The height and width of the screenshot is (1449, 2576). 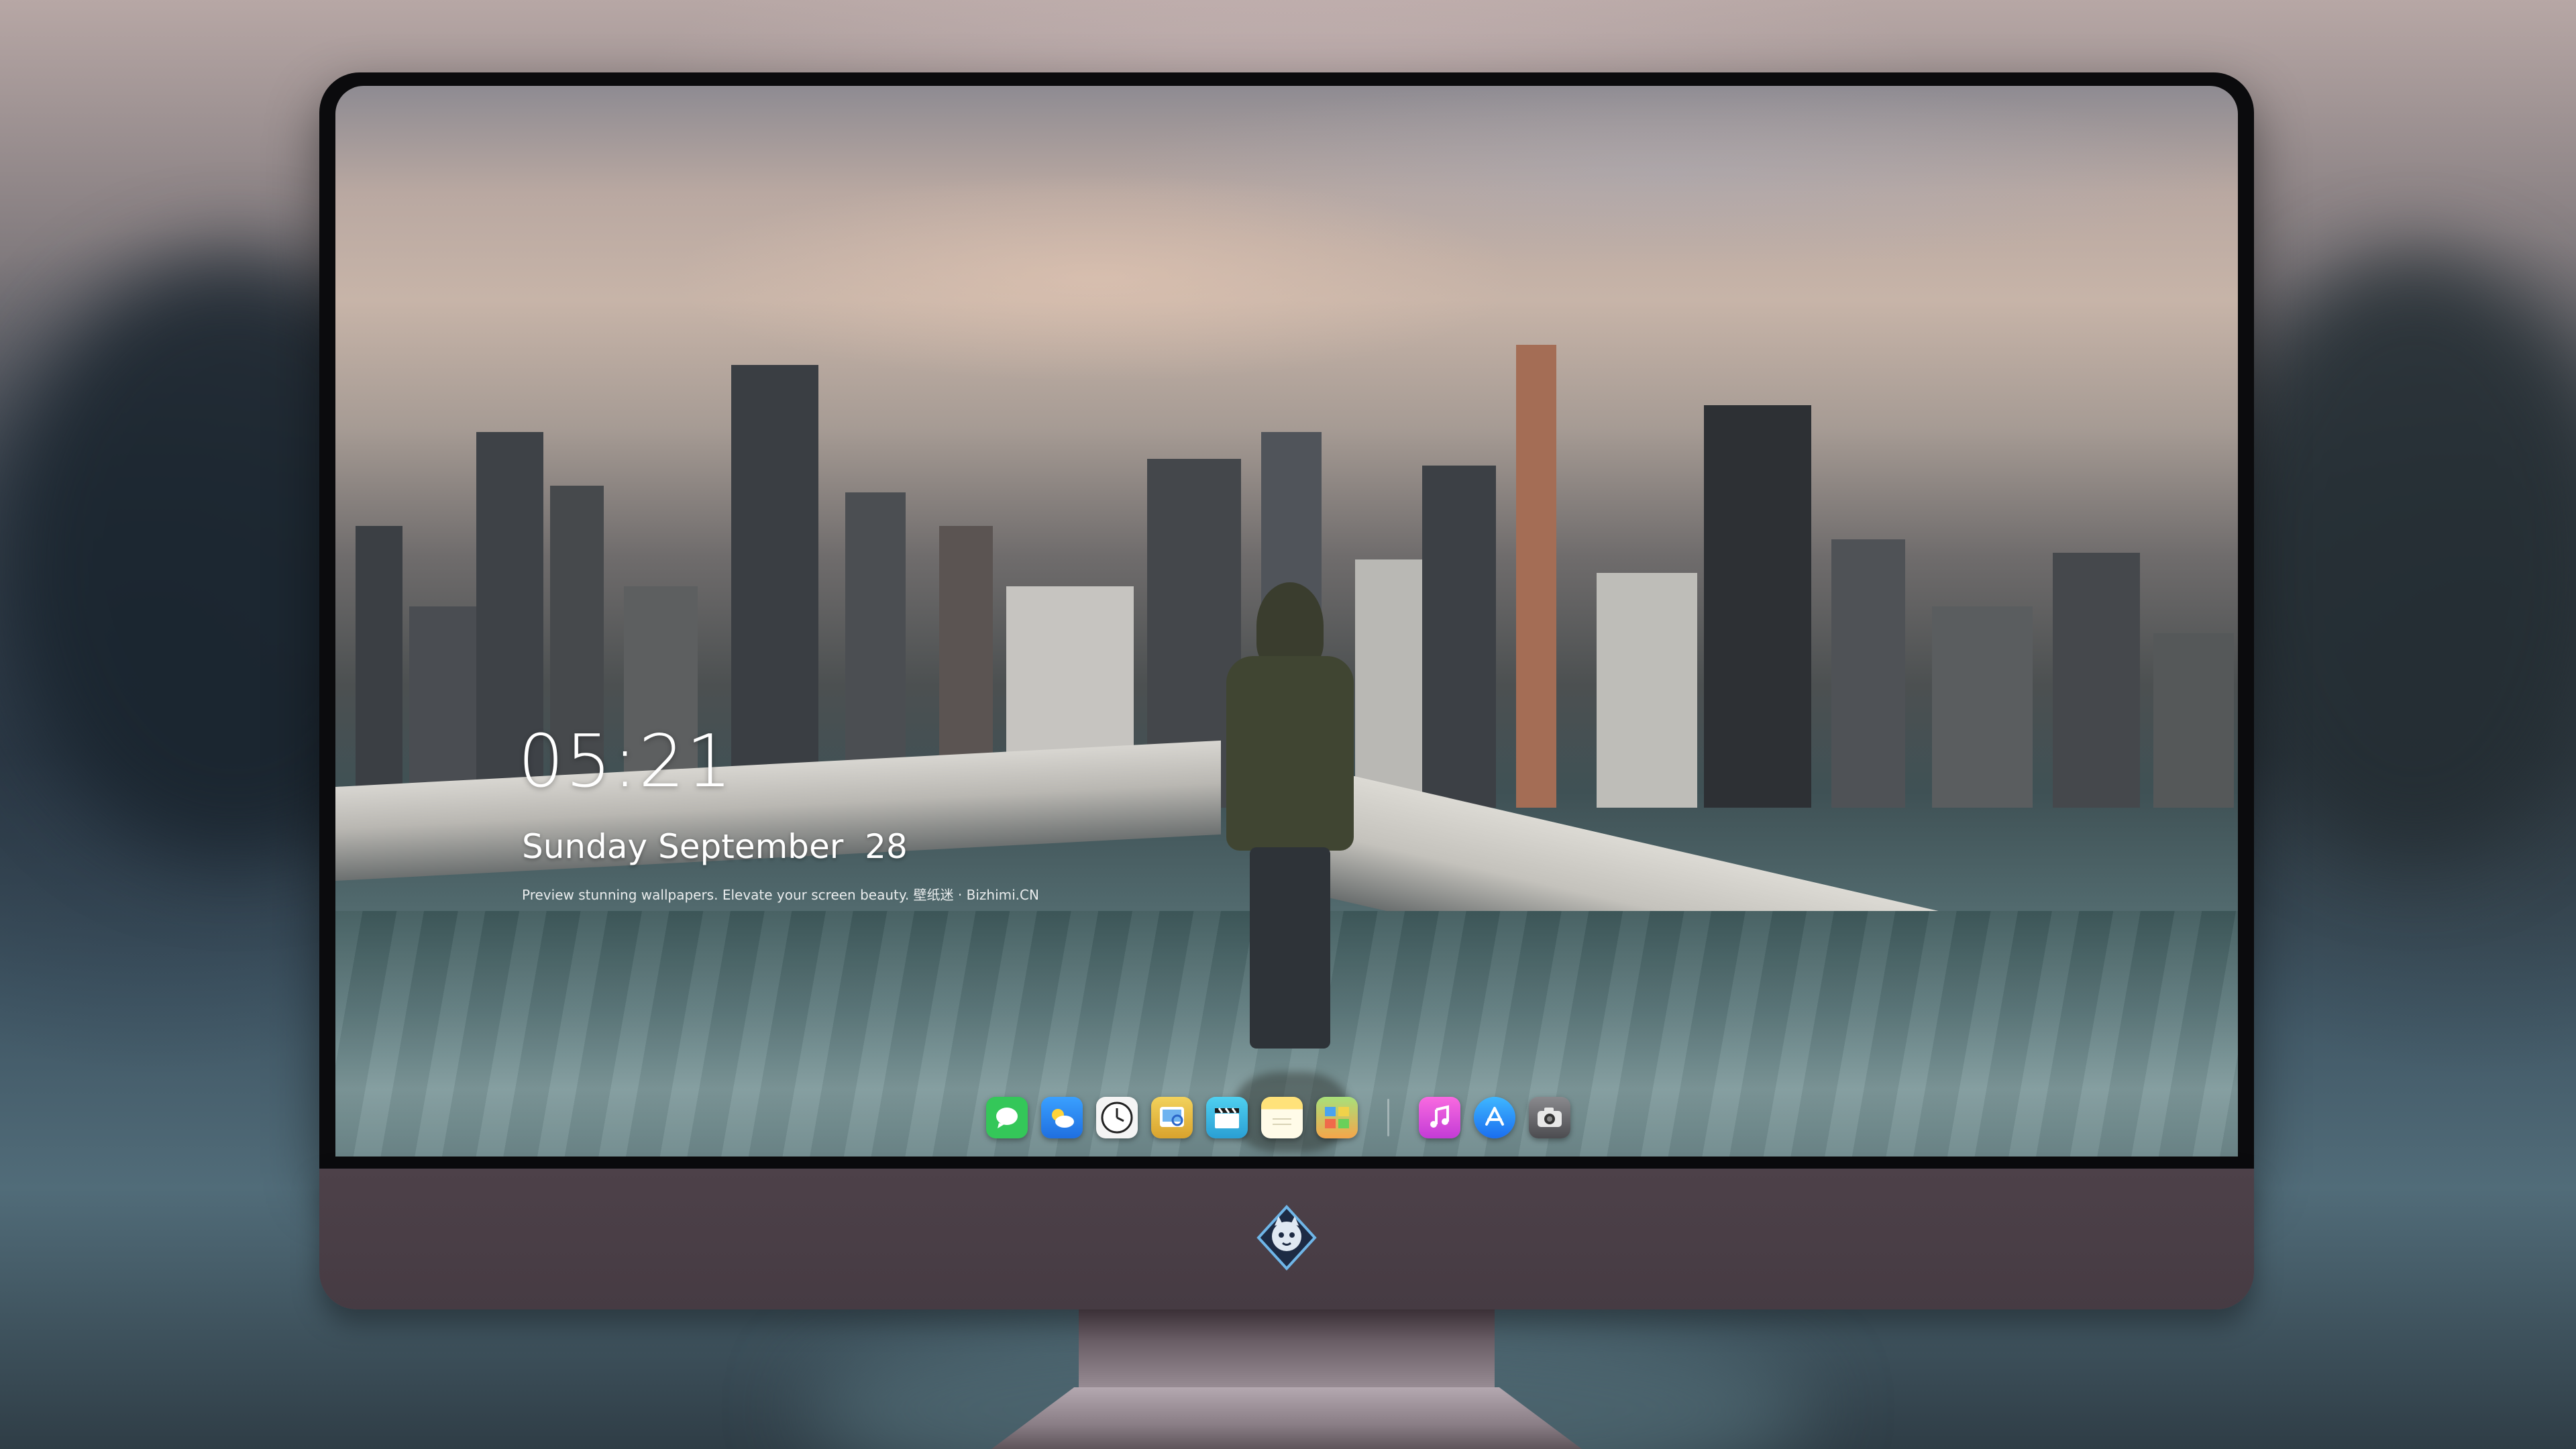 What do you see at coordinates (1172, 1117) in the screenshot?
I see `preview-icon` at bounding box center [1172, 1117].